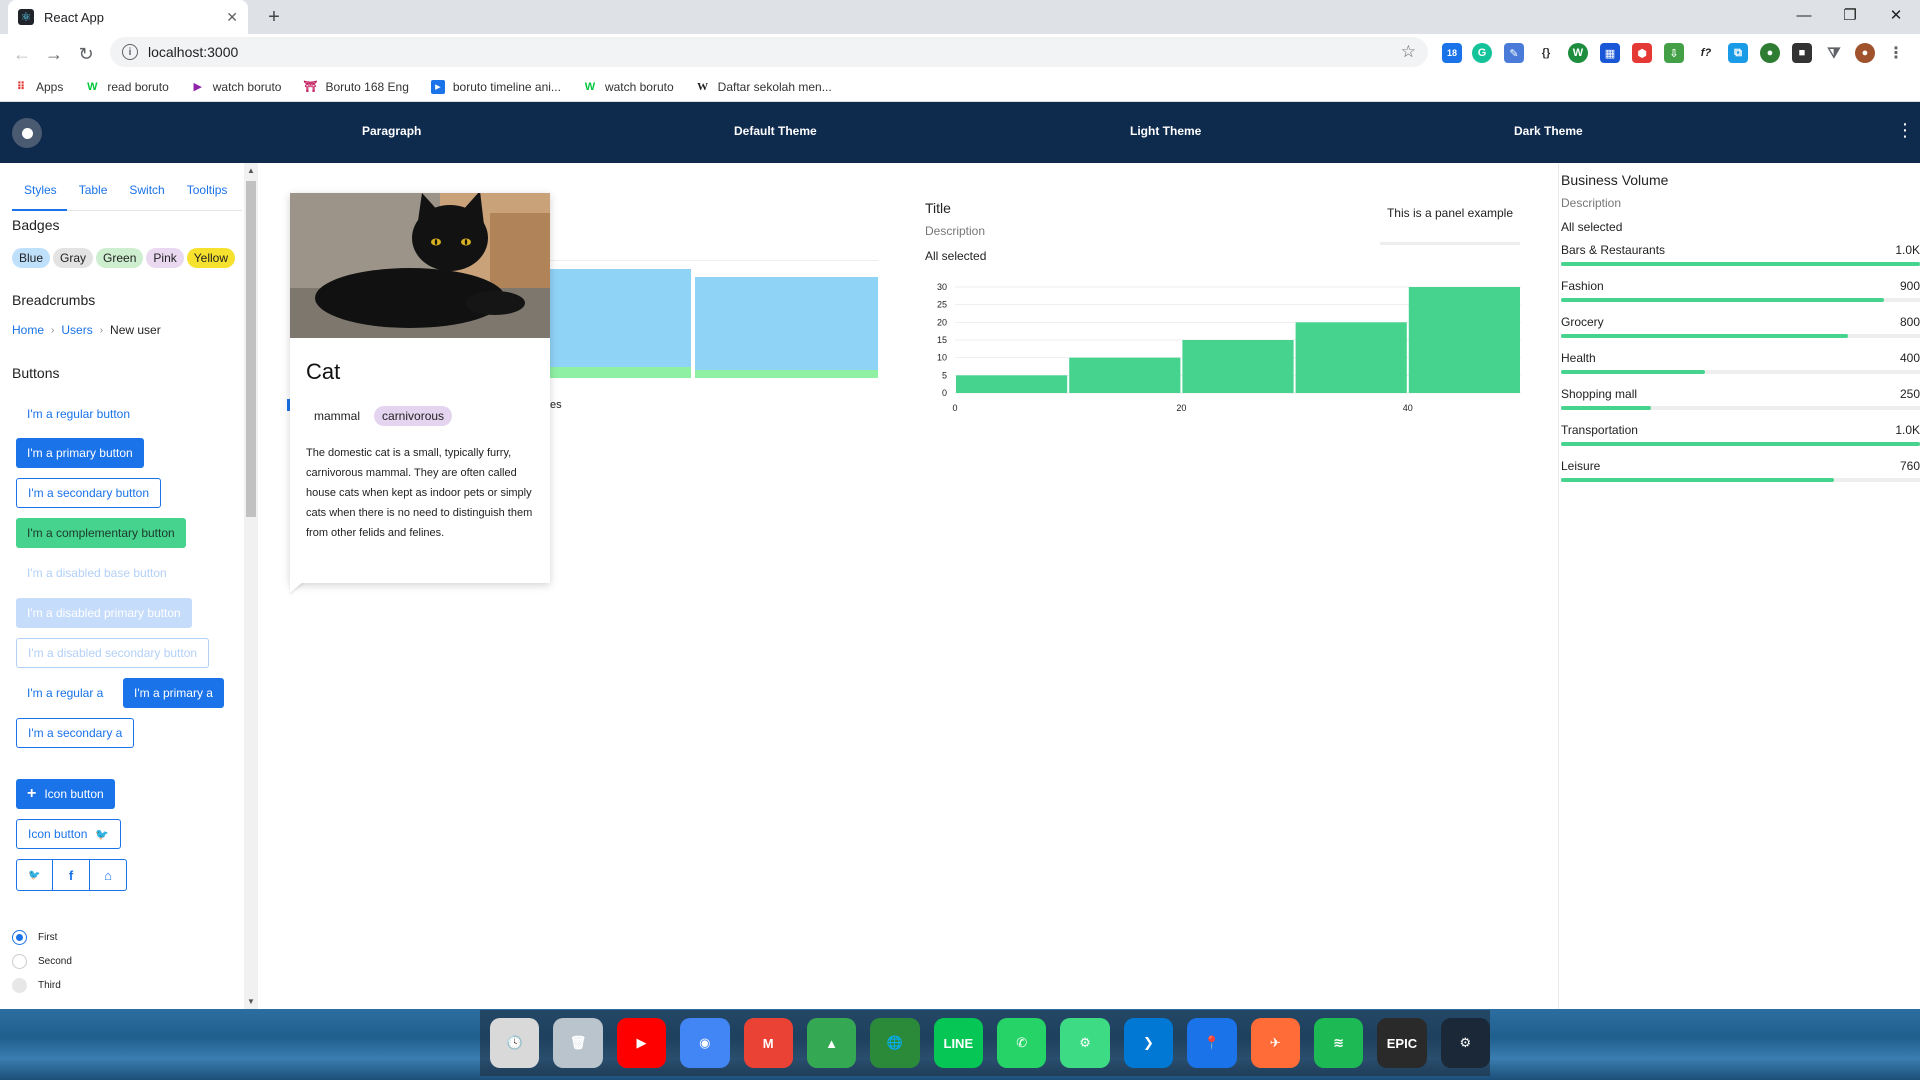 This screenshot has width=1920, height=1080. Describe the element at coordinates (641, 1043) in the screenshot. I see `youtube-icon: ▶` at that location.